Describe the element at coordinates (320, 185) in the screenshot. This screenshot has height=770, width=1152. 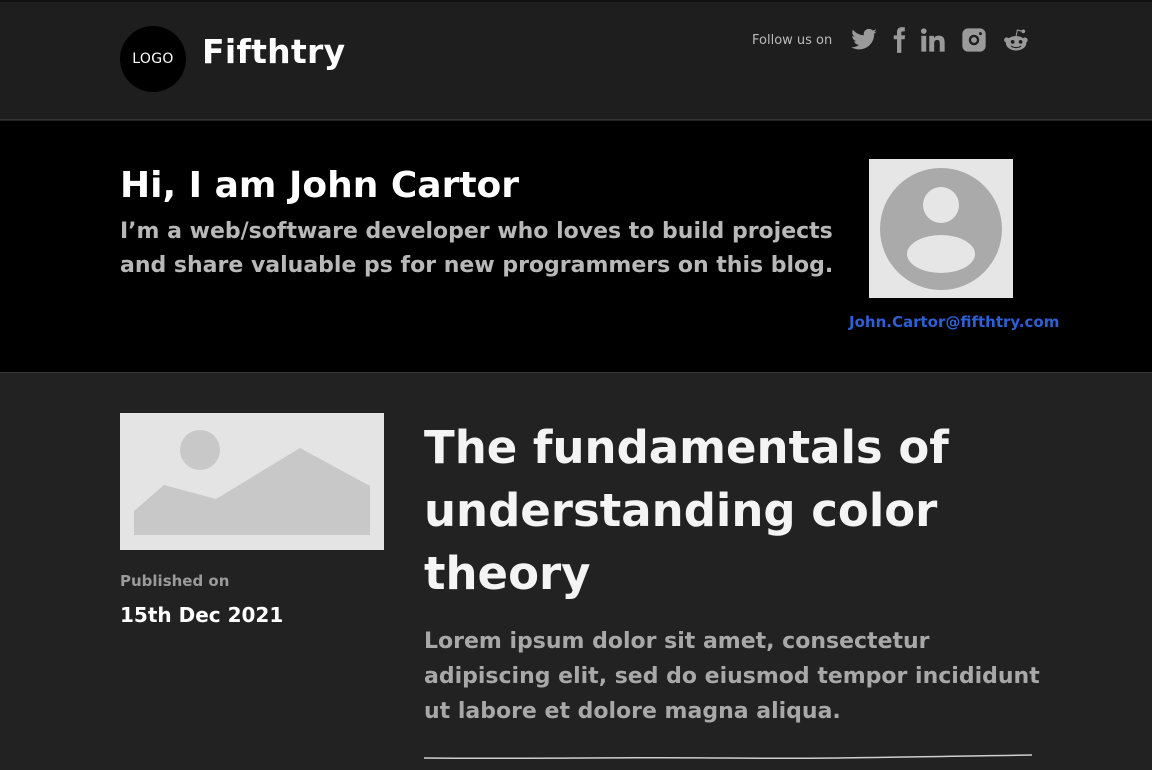
I see `author-heading: Hi, I am John Cartor` at that location.